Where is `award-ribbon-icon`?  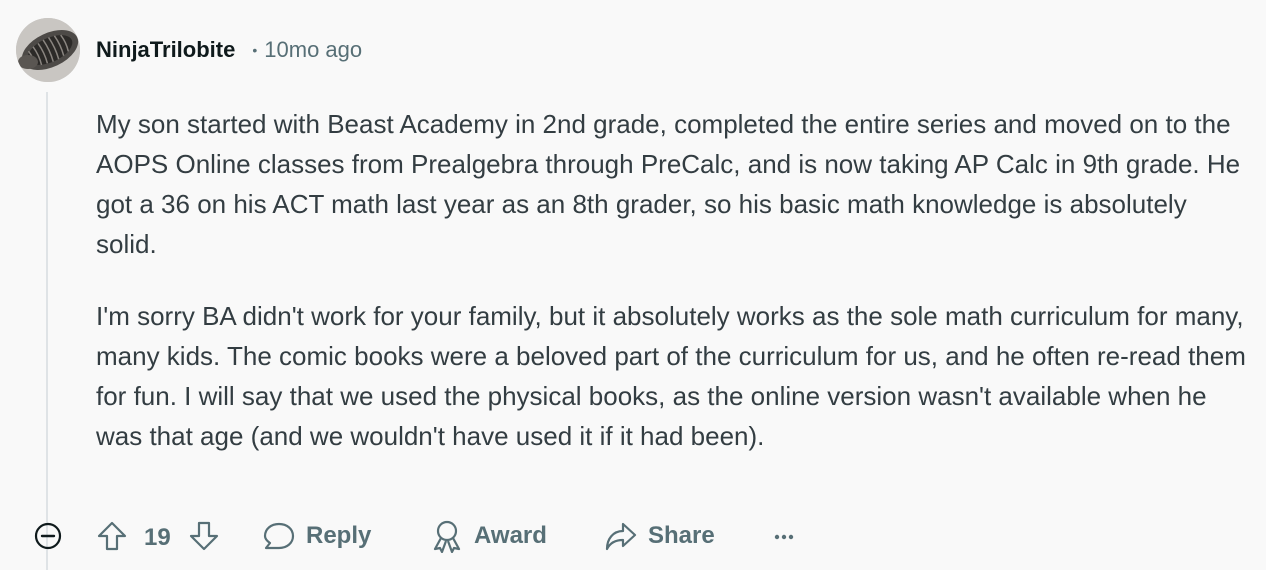 award-ribbon-icon is located at coordinates (447, 536).